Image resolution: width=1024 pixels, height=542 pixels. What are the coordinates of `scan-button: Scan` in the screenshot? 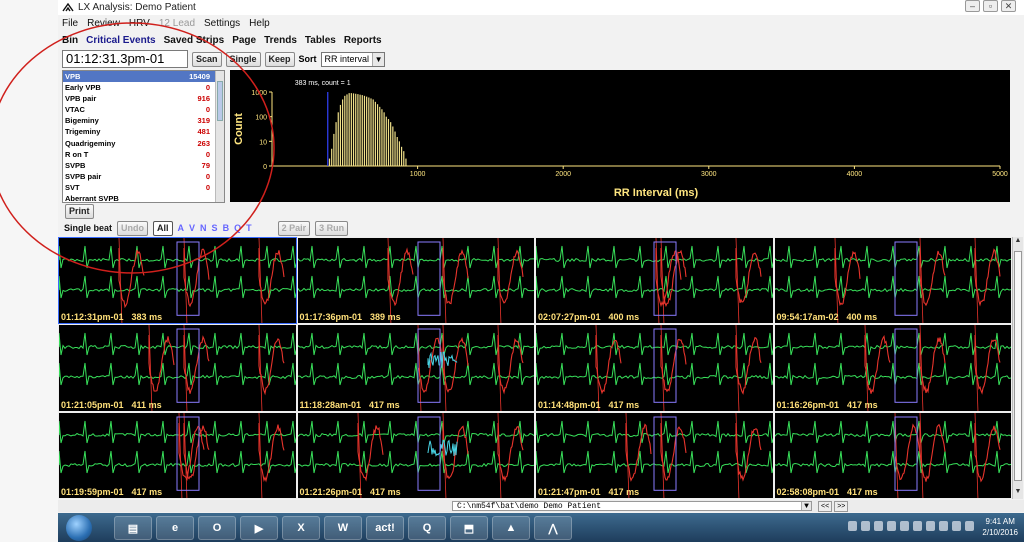 It's located at (207, 59).